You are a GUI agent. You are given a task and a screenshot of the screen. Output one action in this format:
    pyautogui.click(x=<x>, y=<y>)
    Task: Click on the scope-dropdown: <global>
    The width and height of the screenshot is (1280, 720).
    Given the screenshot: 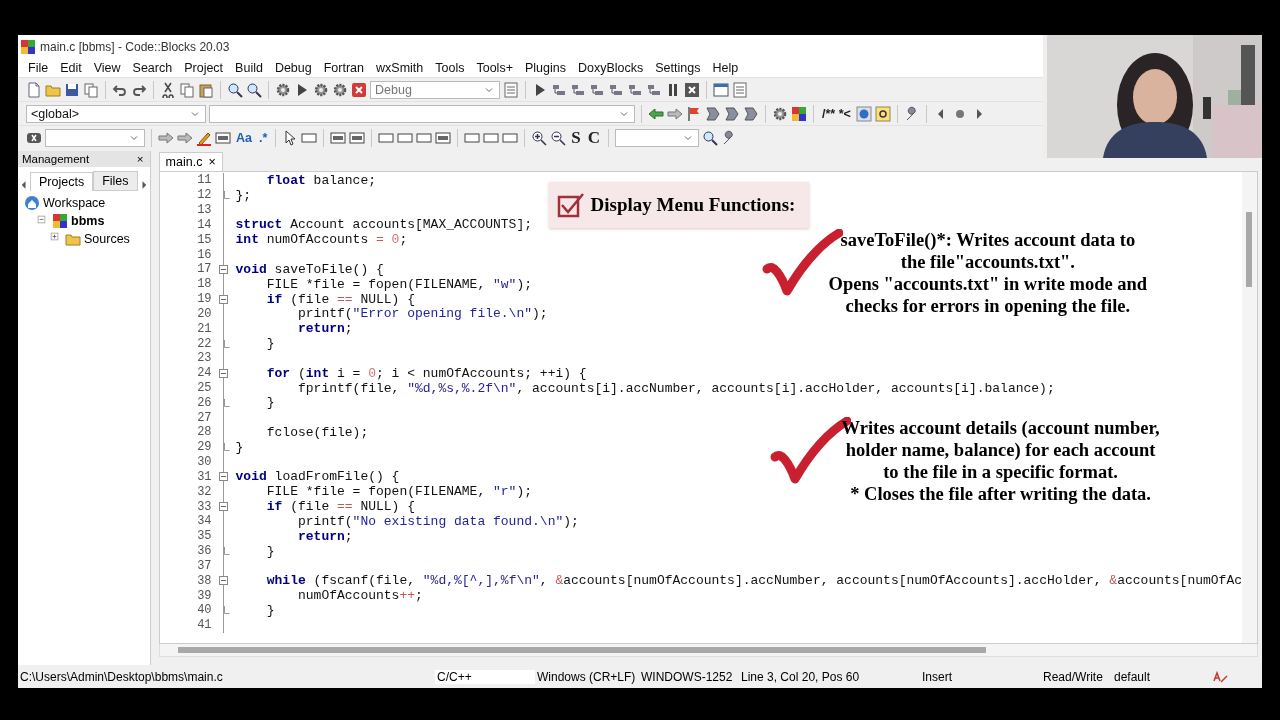 What is the action you would take?
    pyautogui.click(x=116, y=113)
    